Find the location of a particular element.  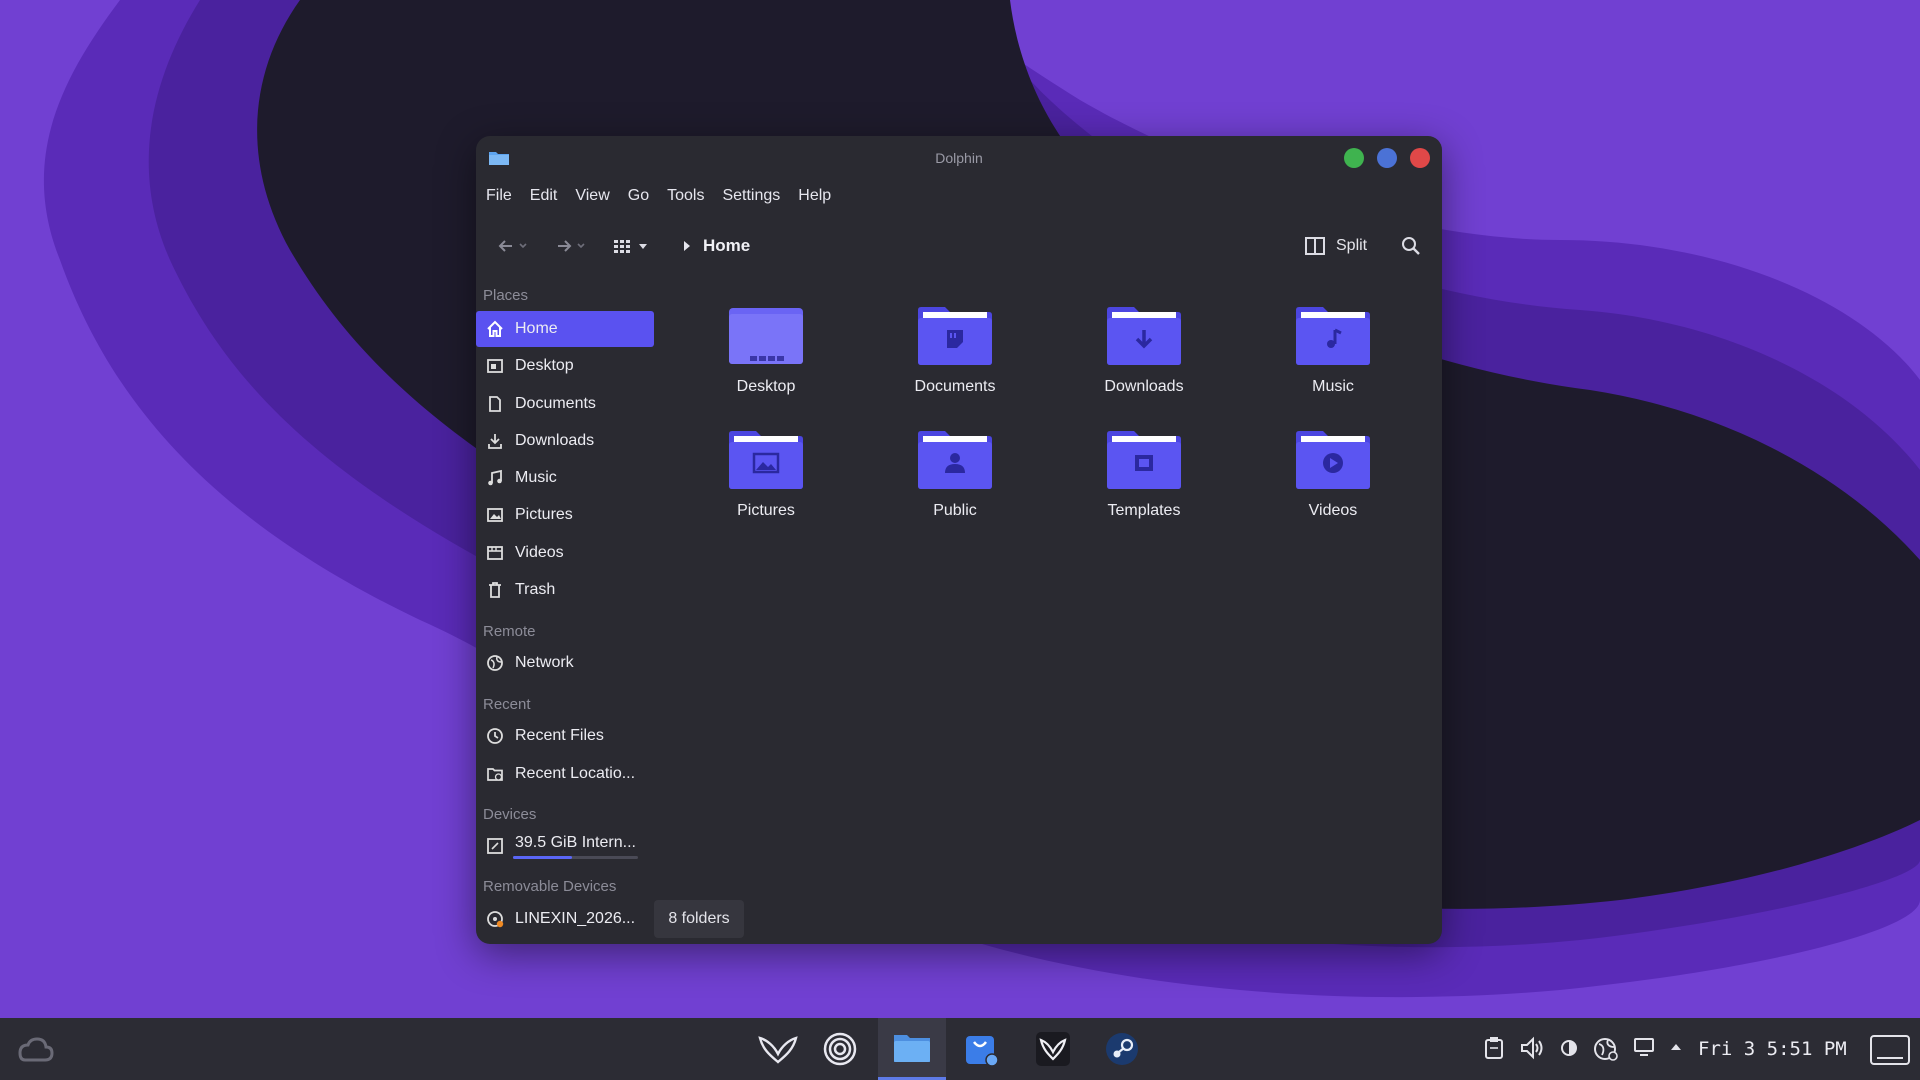

music-folder-icon is located at coordinates (1333, 336).